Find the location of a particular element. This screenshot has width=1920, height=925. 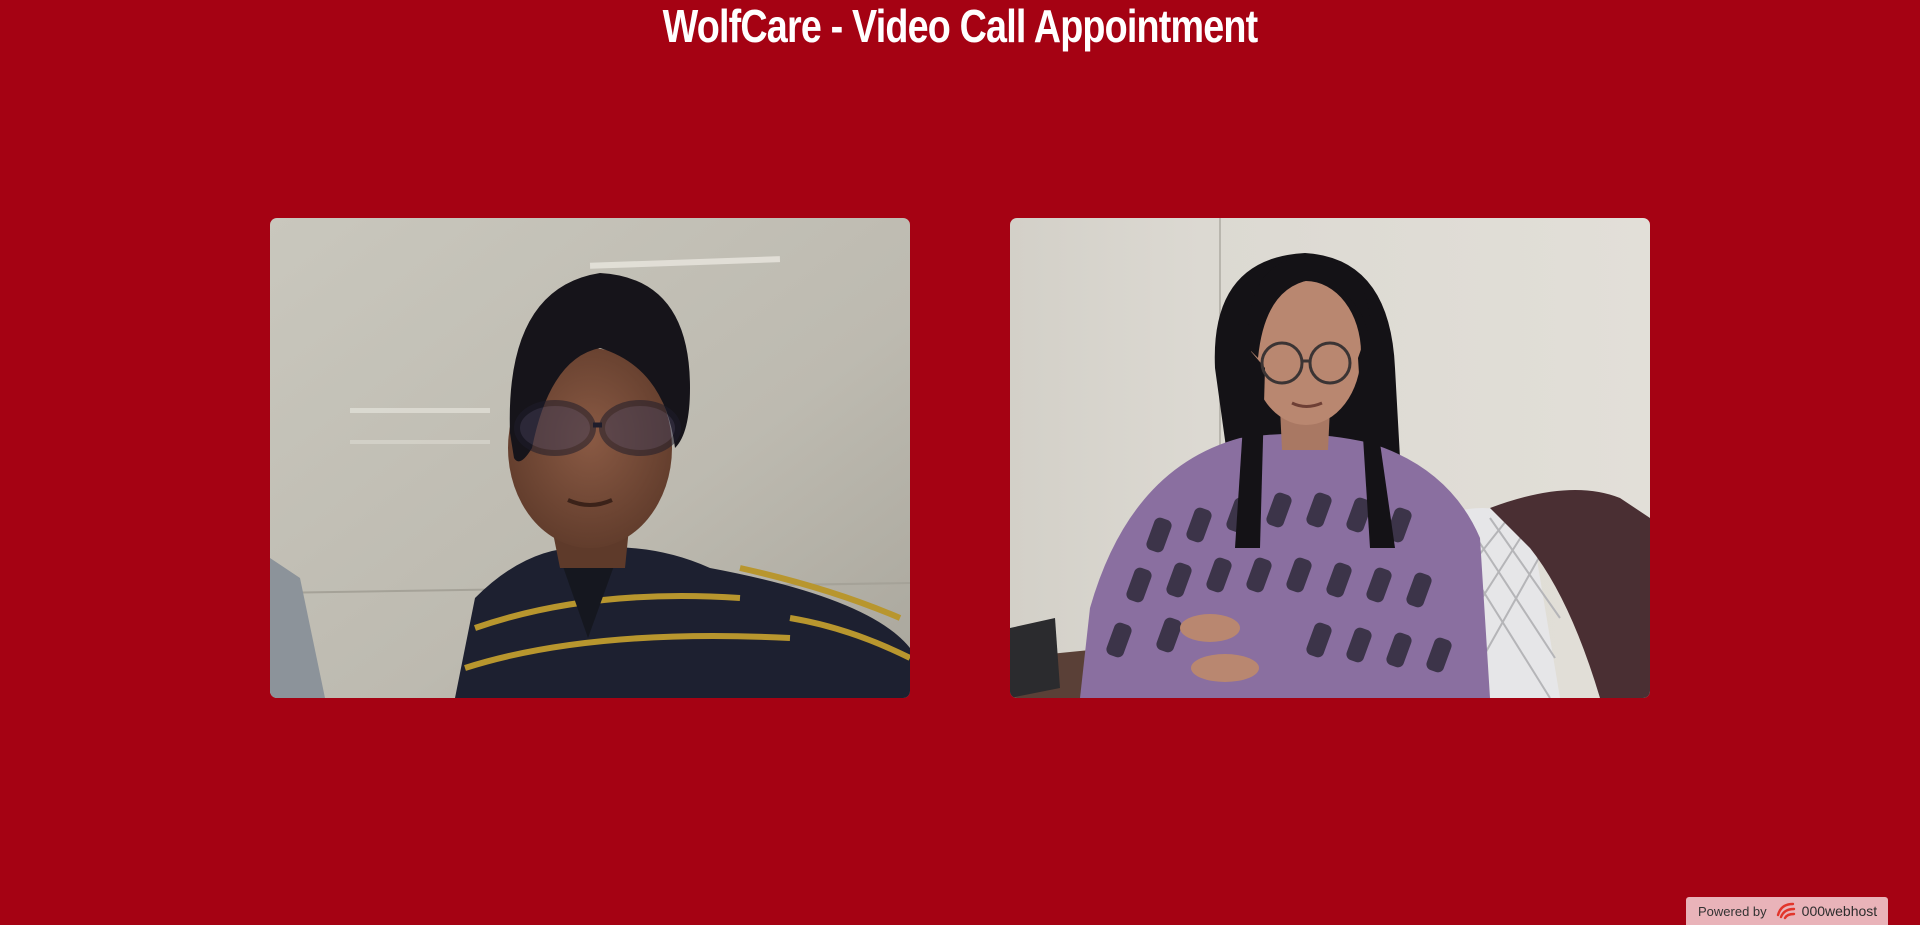

powered-by-brand: 000webhost is located at coordinates (1839, 911).